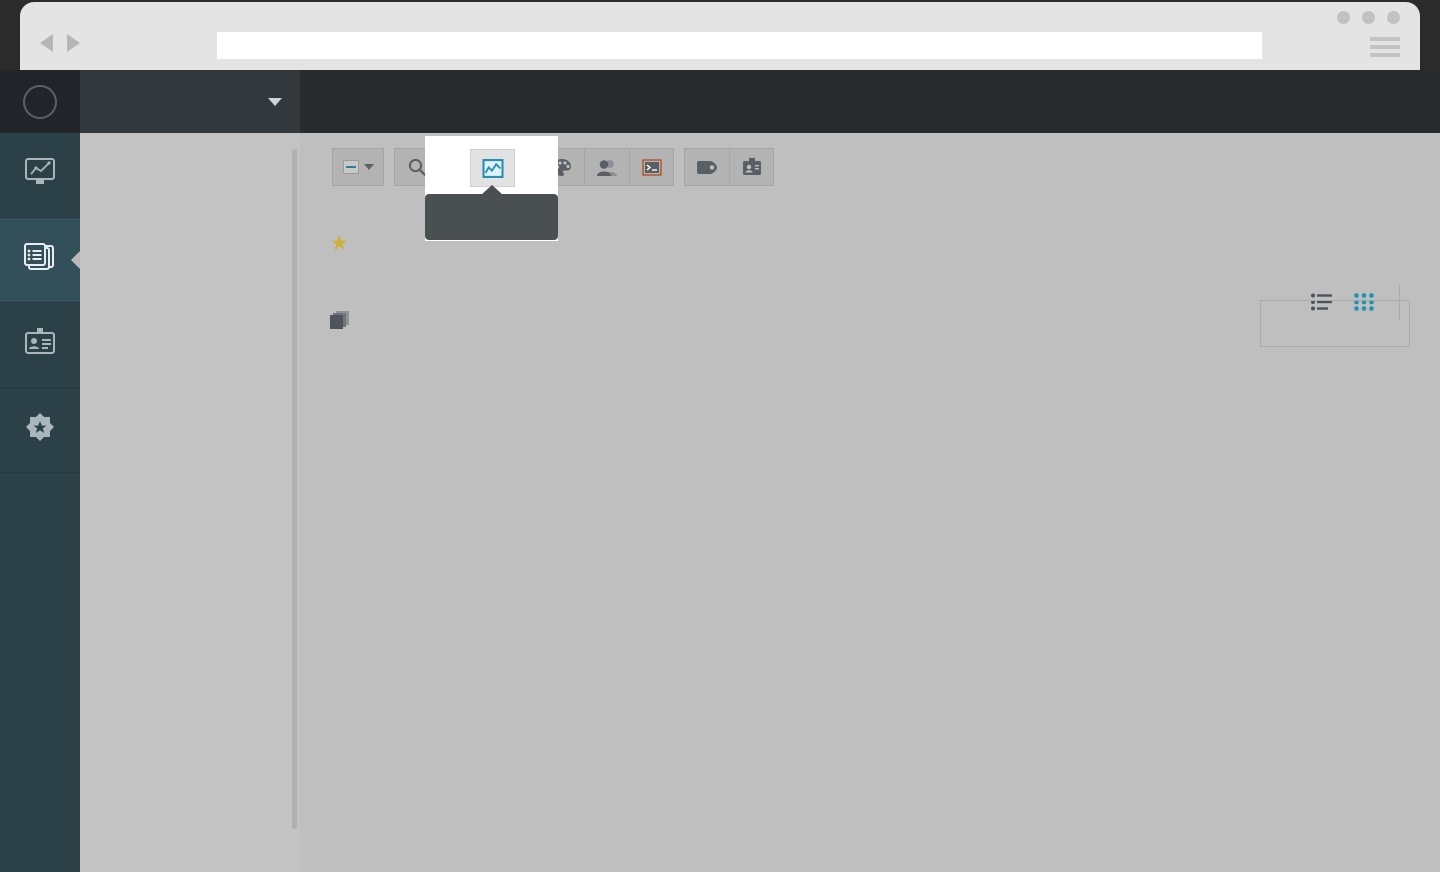 The height and width of the screenshot is (872, 1440). What do you see at coordinates (350, 167) in the screenshot?
I see `partial-check-icon` at bounding box center [350, 167].